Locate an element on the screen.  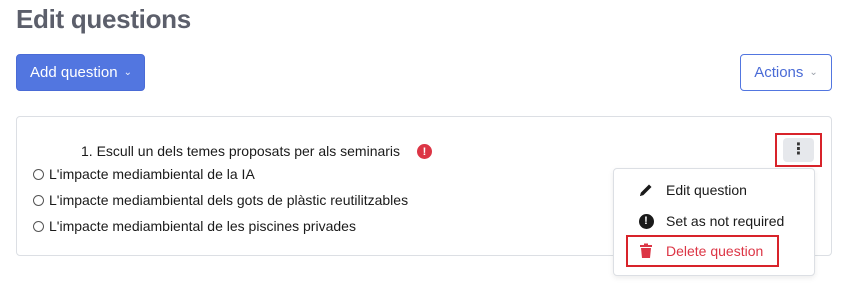
add-question-button: Add question ⌄ is located at coordinates (80, 72).